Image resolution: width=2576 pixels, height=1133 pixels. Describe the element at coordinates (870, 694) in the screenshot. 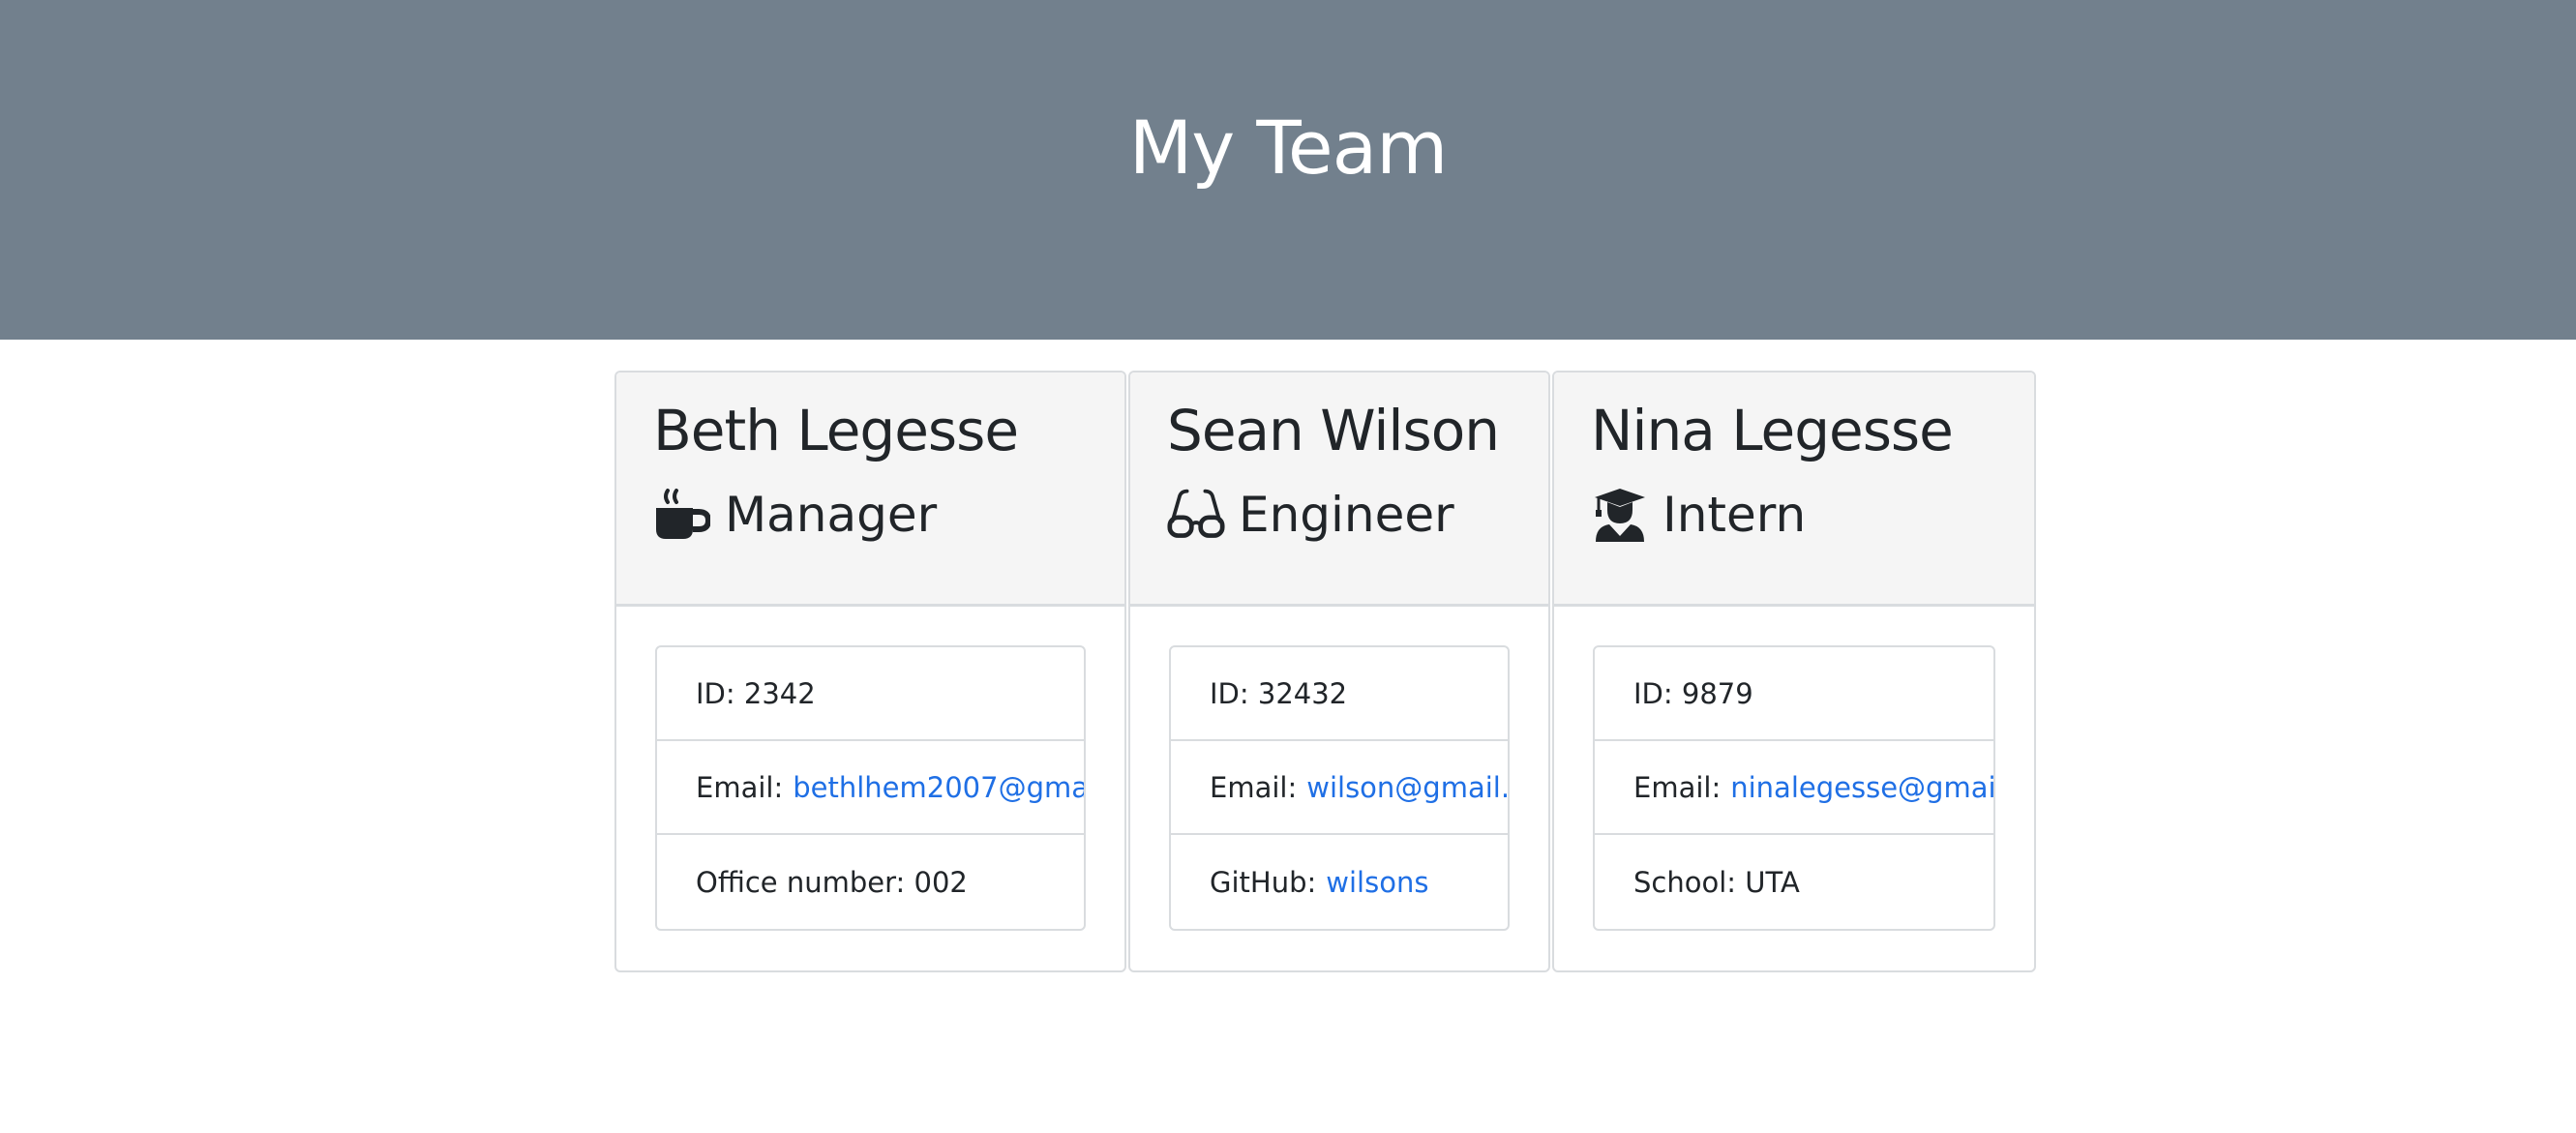

I see `list-item-id: ID: 2342` at that location.